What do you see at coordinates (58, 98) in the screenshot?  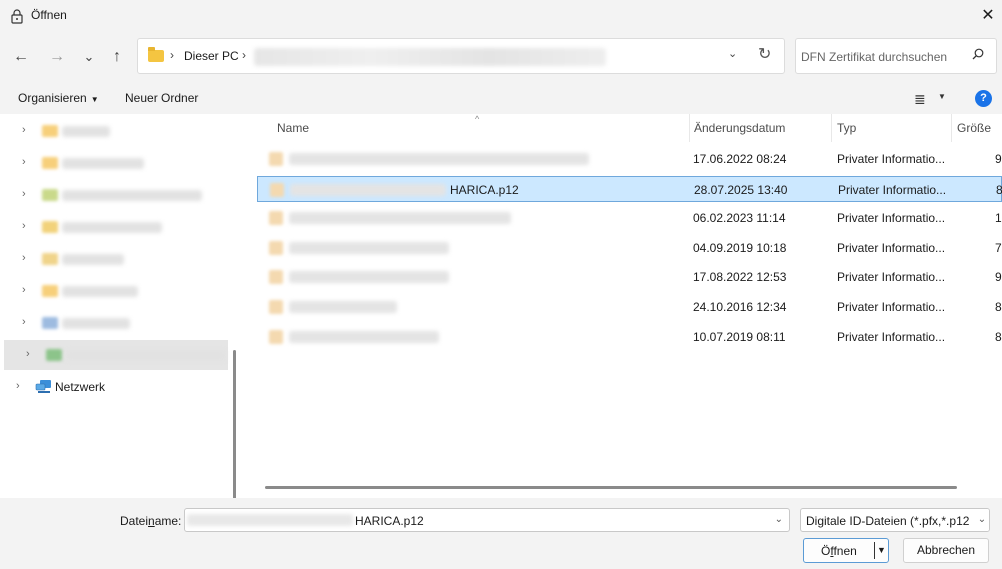 I see `organize-button: Organisieren ▼` at bounding box center [58, 98].